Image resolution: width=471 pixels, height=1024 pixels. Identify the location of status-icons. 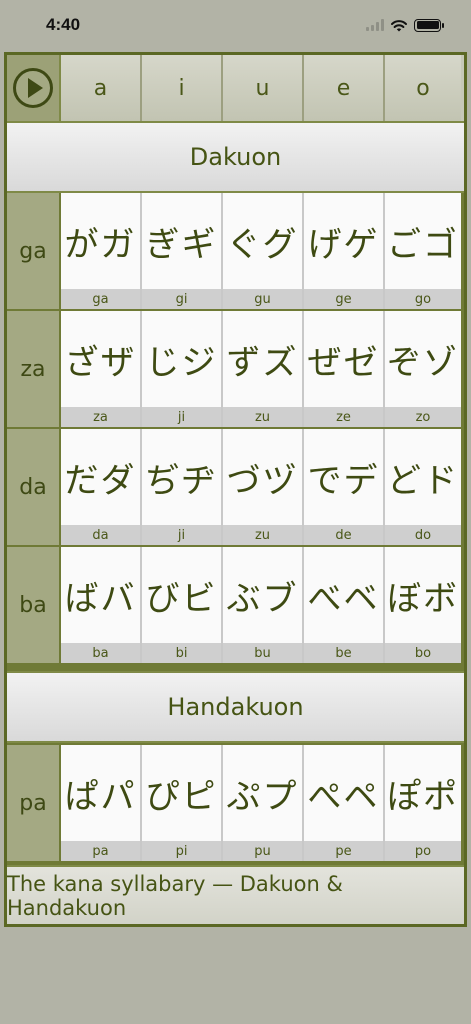
(405, 25).